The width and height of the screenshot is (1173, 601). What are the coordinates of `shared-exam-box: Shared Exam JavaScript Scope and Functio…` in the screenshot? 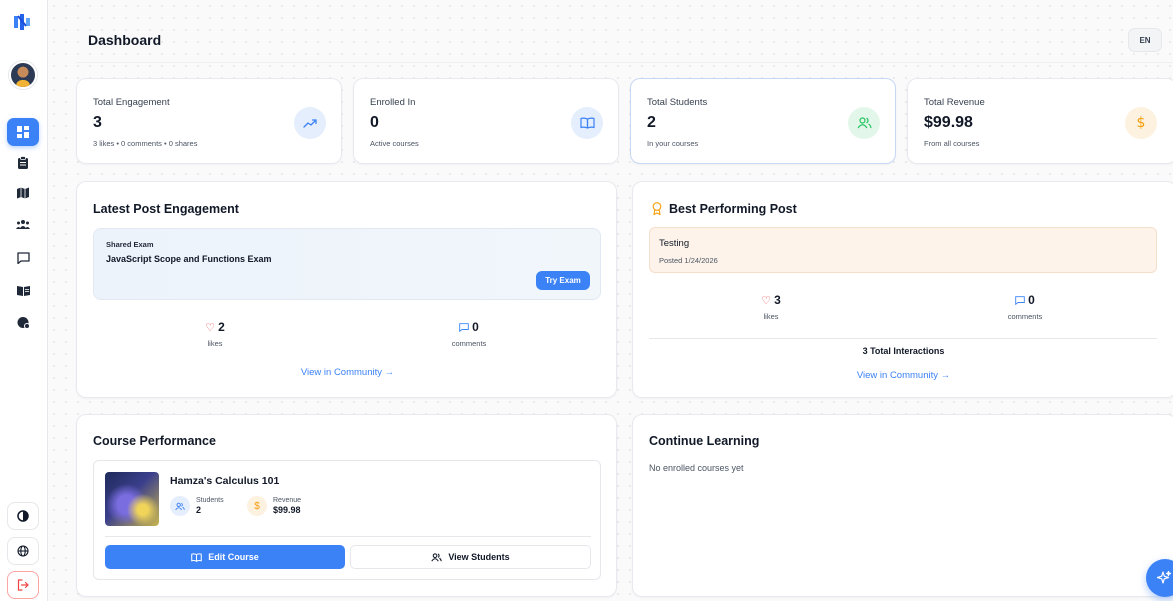 It's located at (347, 264).